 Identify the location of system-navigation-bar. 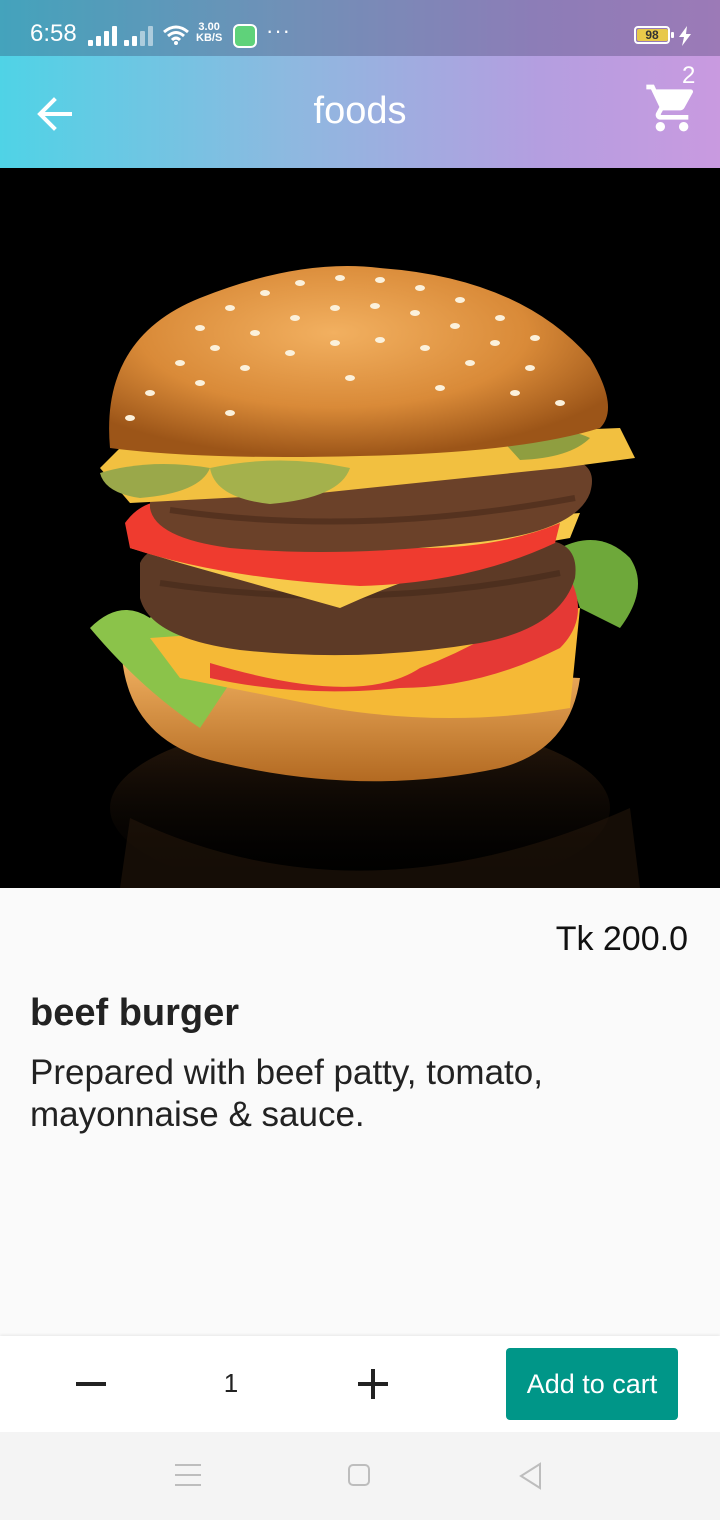
(360, 1476).